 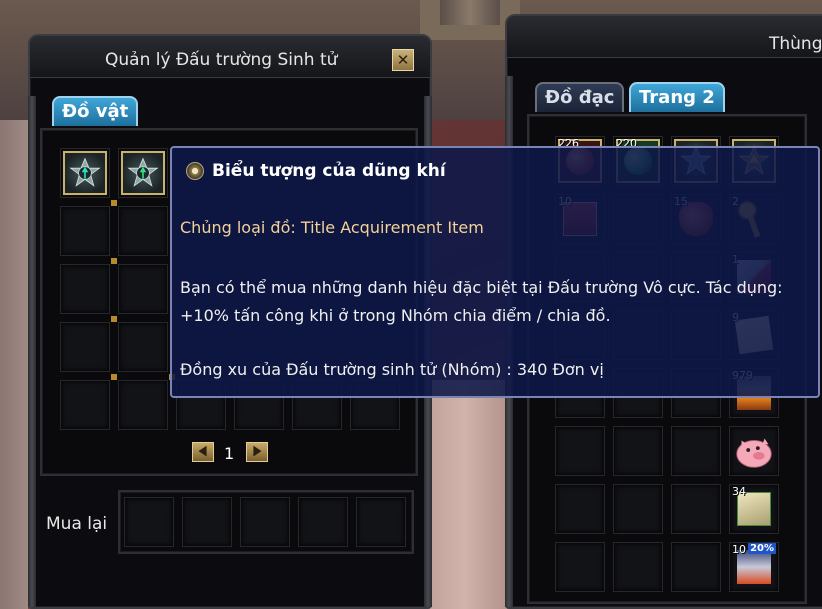 What do you see at coordinates (203, 452) in the screenshot?
I see `page-prev-button` at bounding box center [203, 452].